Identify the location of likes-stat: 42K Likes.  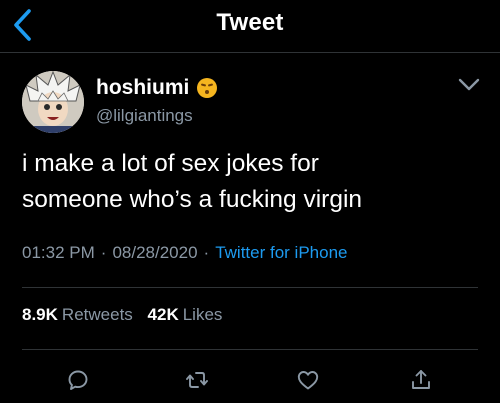
(185, 314).